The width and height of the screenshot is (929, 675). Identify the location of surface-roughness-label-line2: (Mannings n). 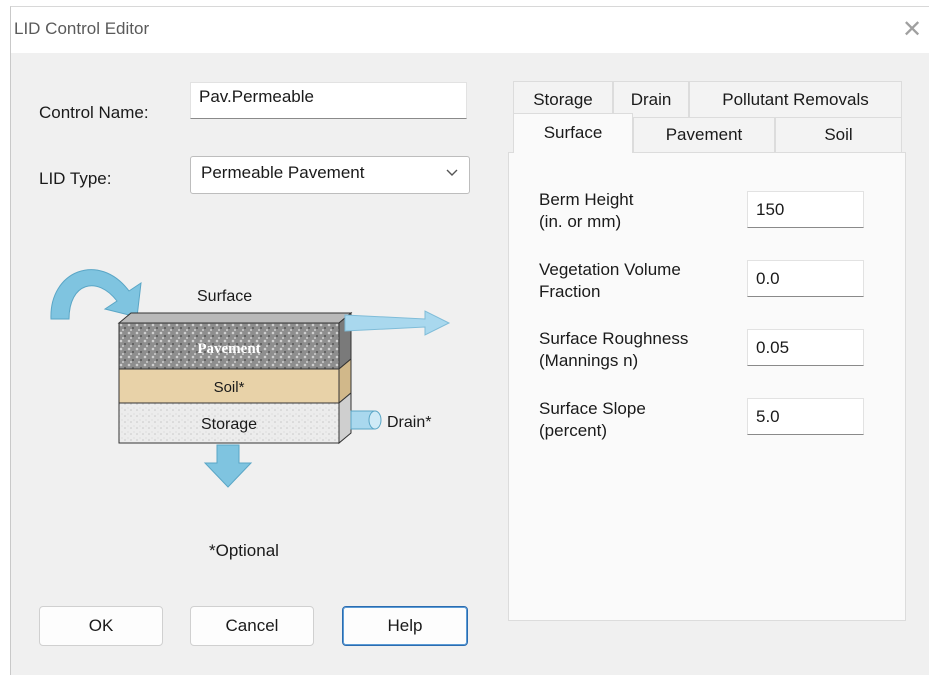
(589, 360).